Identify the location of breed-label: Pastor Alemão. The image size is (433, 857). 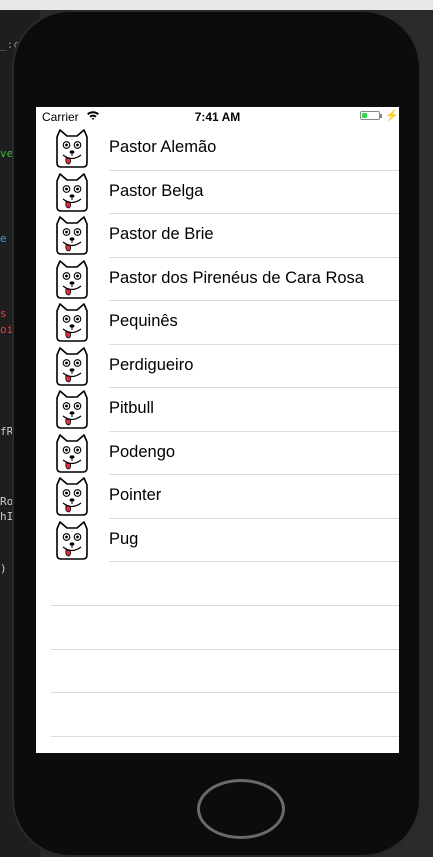
(163, 147).